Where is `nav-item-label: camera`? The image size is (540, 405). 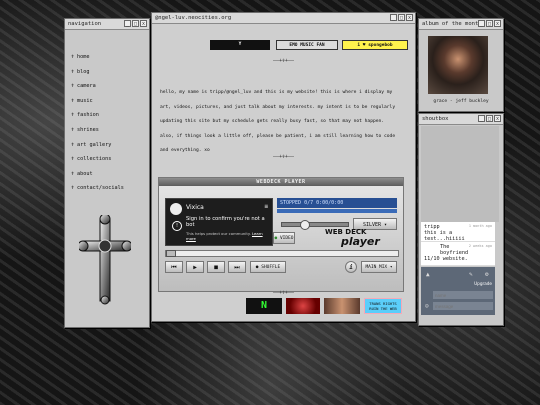 nav-item-label: camera is located at coordinates (86, 86).